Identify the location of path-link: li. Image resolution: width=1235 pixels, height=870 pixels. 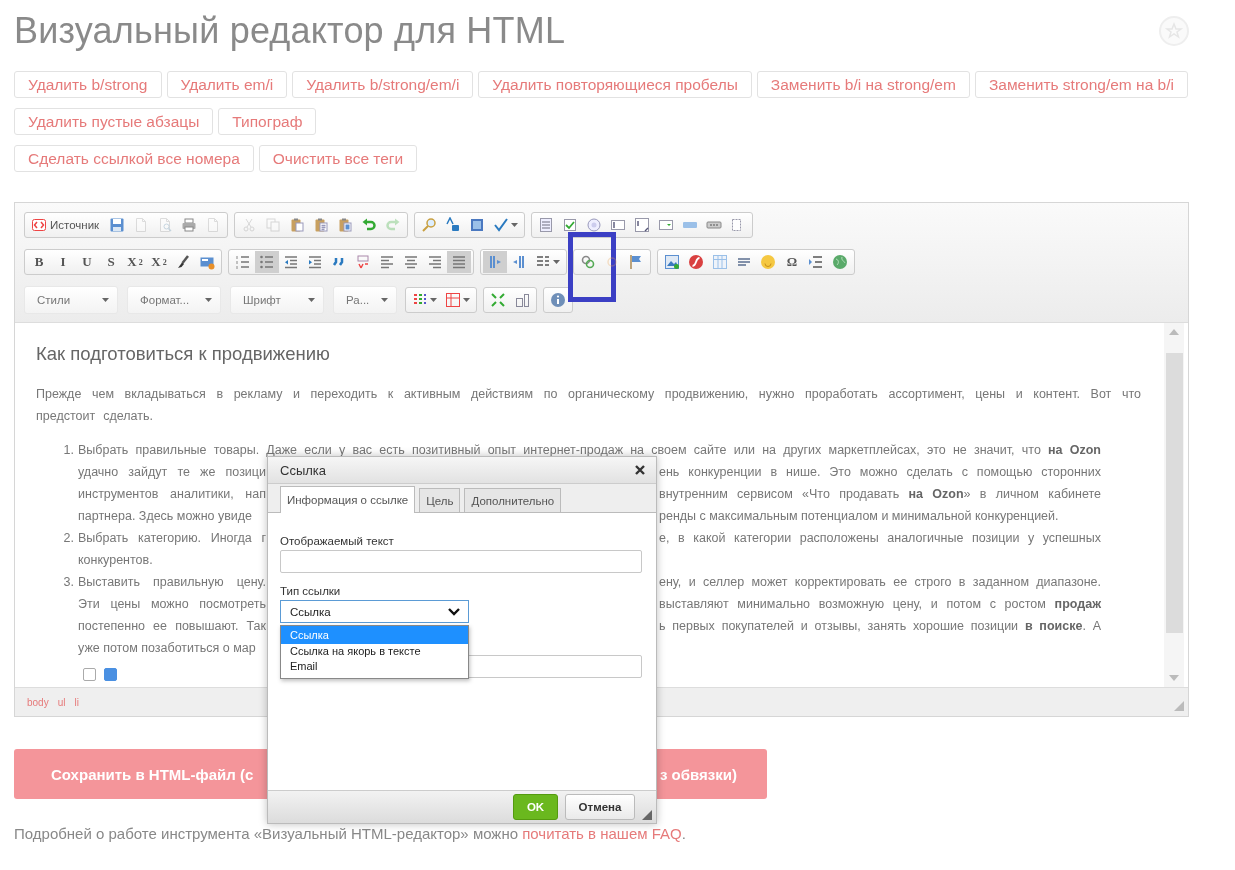
(76, 702).